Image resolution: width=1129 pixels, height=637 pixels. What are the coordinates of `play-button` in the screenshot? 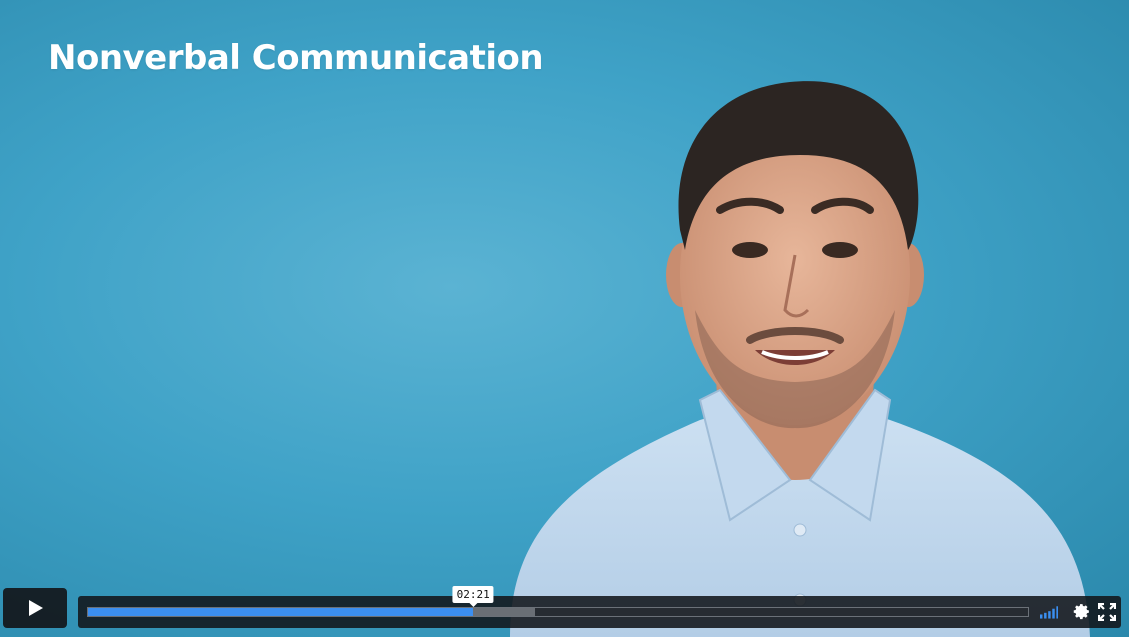 It's located at (35, 608).